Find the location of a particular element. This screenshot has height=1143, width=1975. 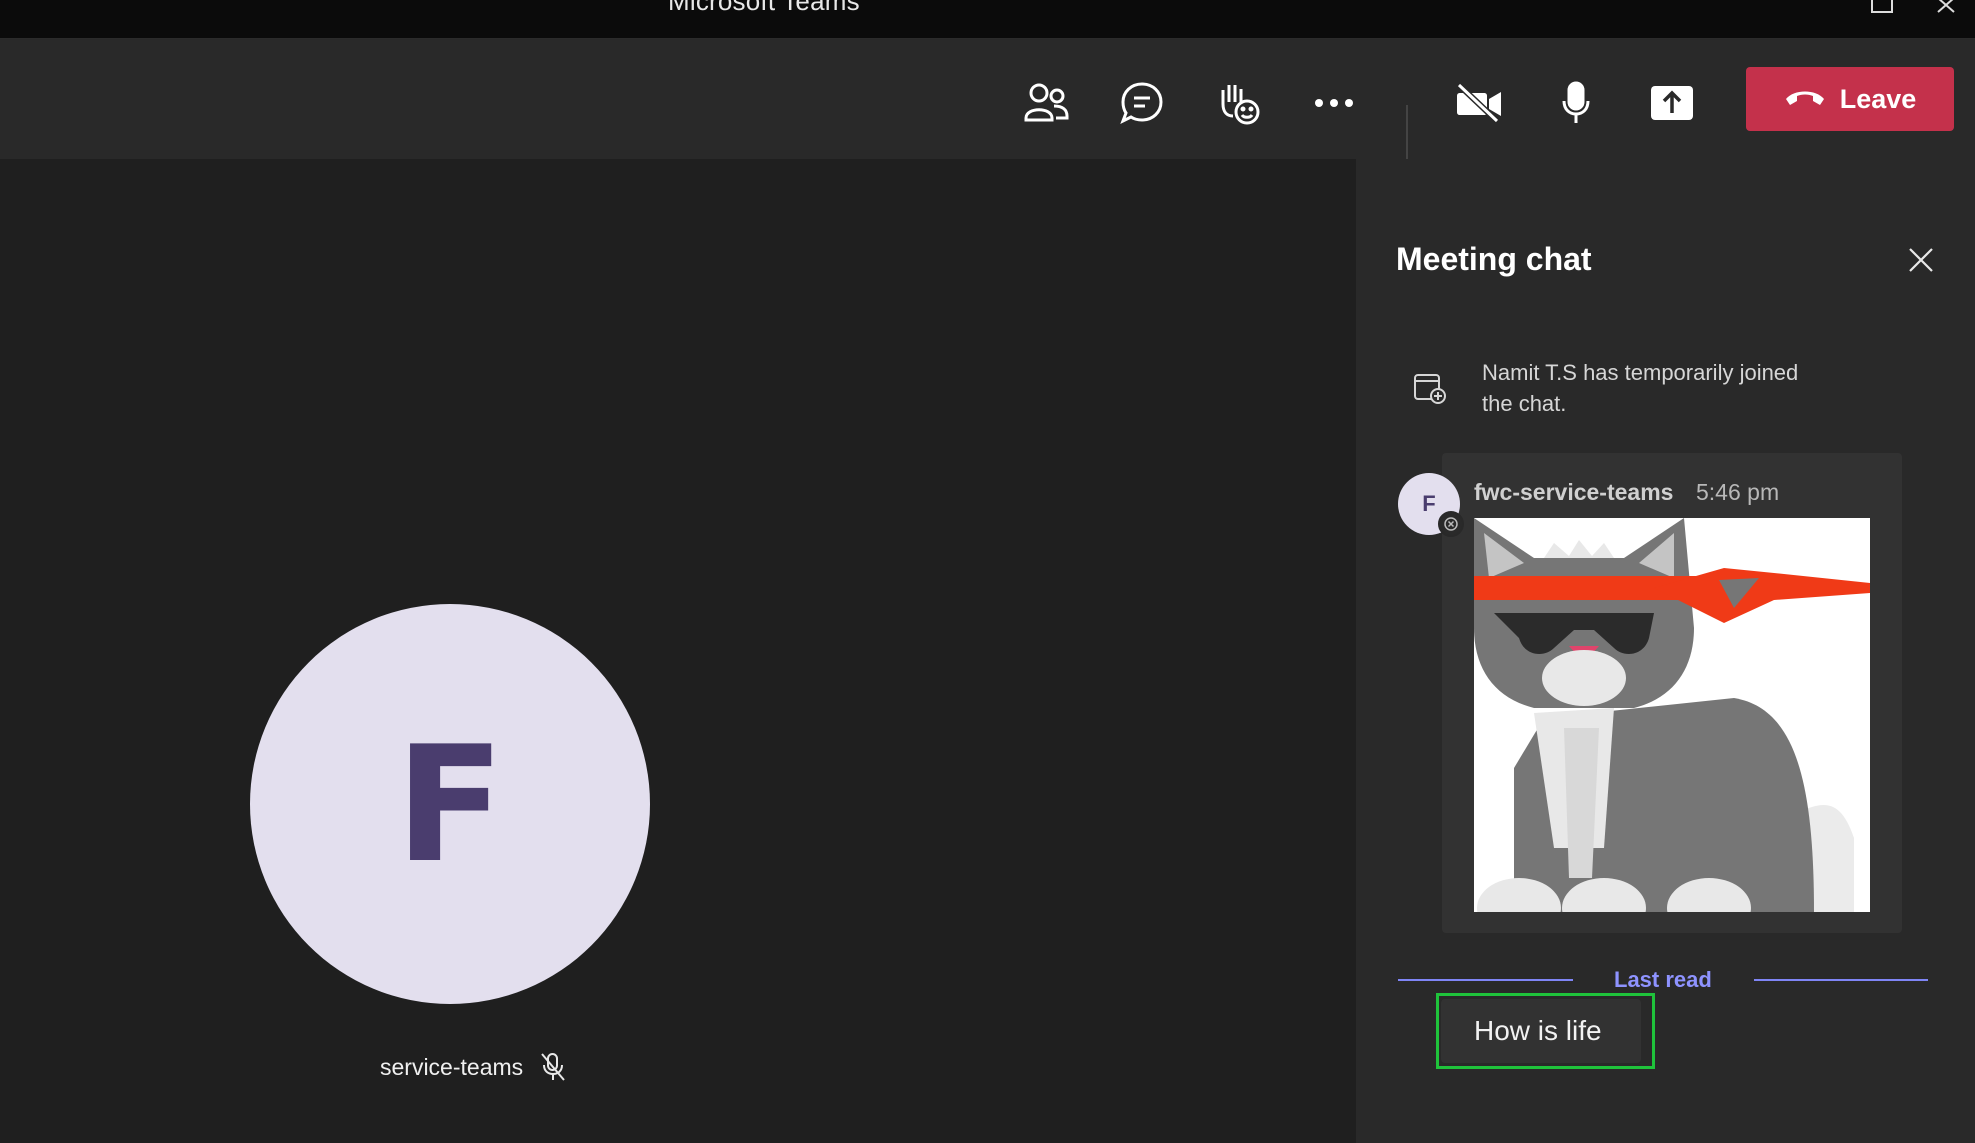

message-timestamp: 5:46 pm is located at coordinates (1738, 492).